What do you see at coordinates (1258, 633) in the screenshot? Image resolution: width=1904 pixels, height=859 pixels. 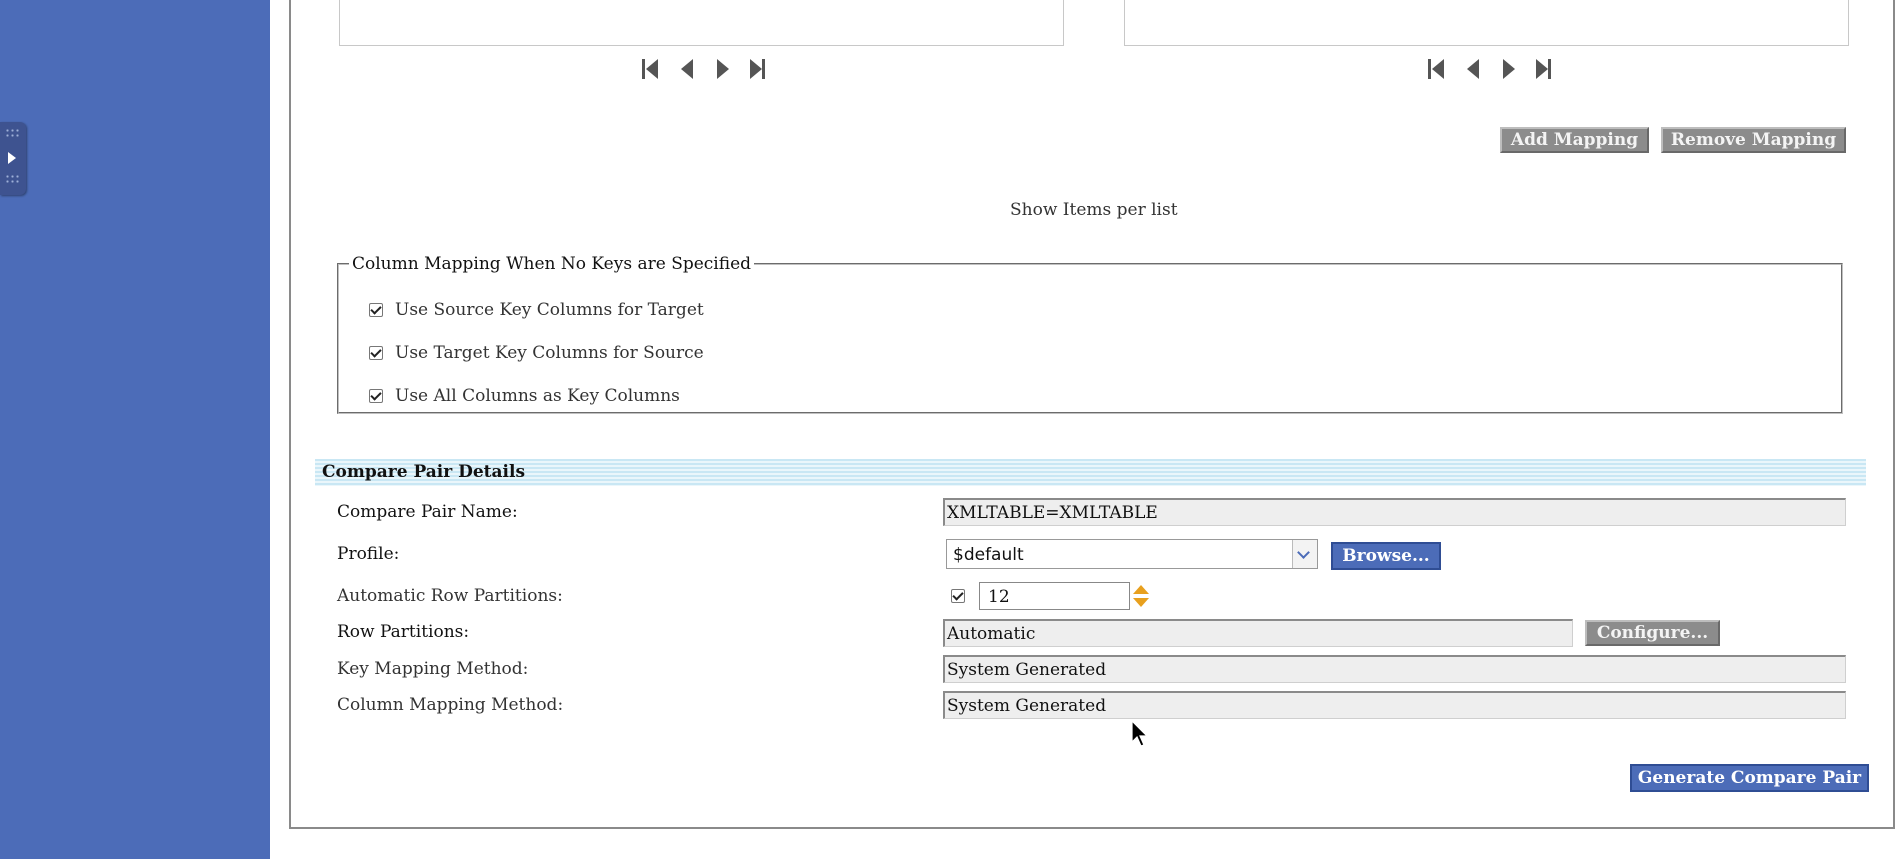 I see `row-partitions-field: Automatic` at bounding box center [1258, 633].